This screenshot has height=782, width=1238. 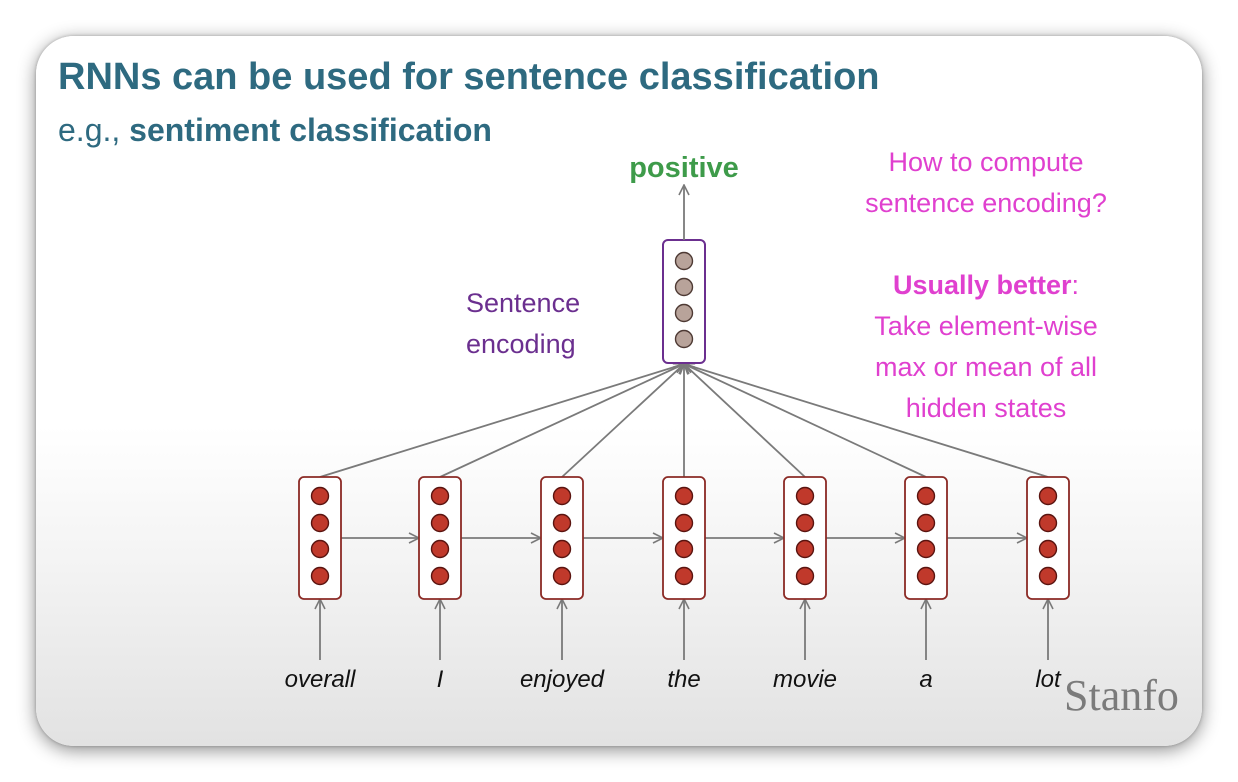 I want to click on answer-line4: hidden states, so click(x=986, y=408).